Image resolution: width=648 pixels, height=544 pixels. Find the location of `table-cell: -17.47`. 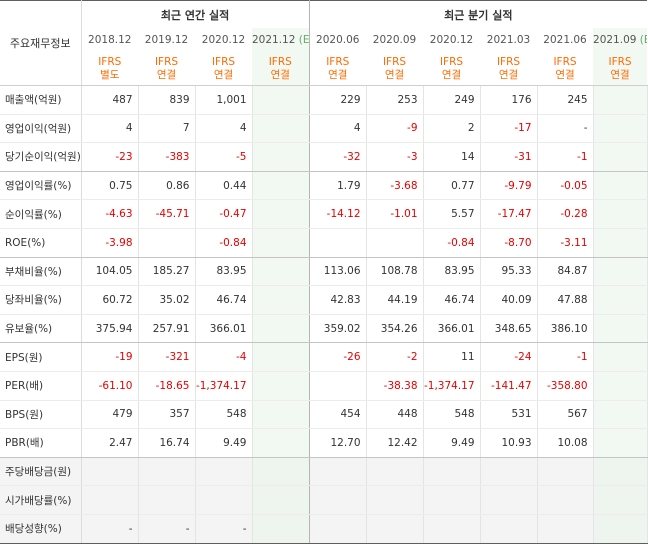

table-cell: -17.47 is located at coordinates (509, 214).